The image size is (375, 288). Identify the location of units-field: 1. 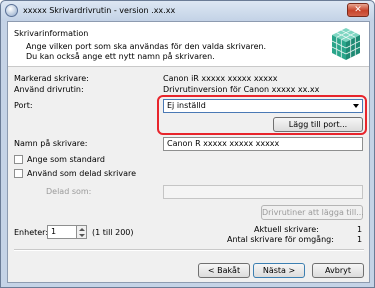
(62, 232).